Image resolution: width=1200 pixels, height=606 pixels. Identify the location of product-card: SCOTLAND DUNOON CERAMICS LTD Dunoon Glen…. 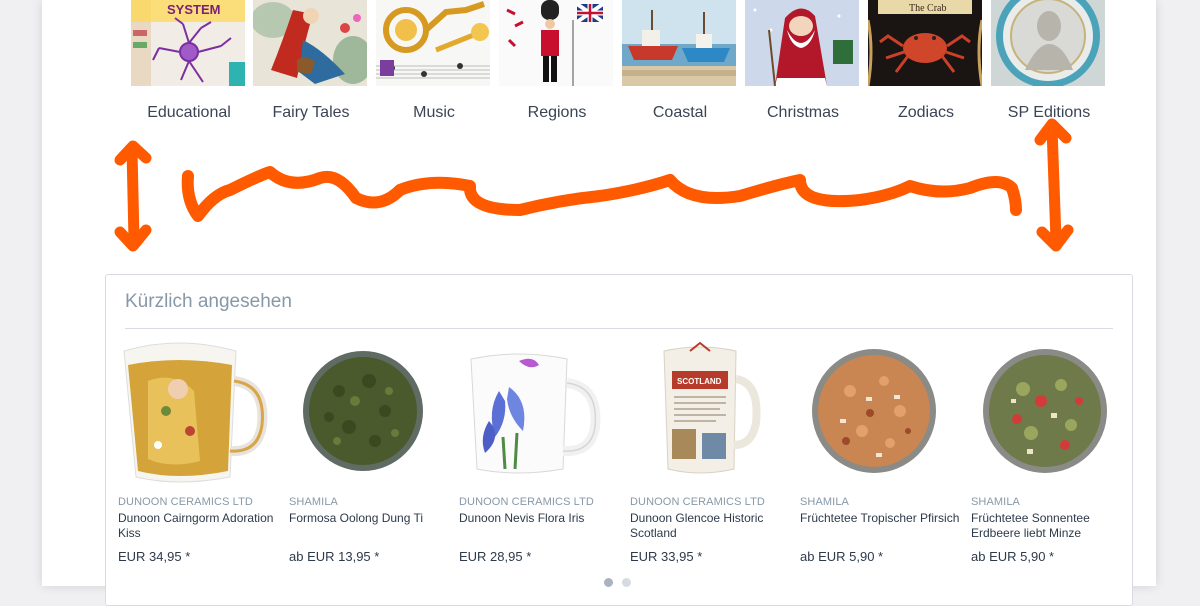
(710, 456).